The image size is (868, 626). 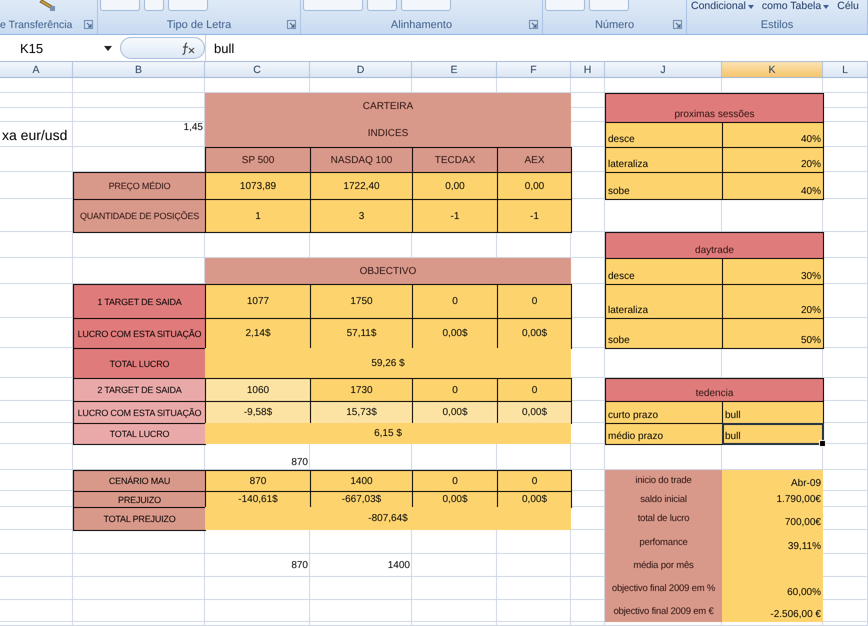 What do you see at coordinates (772, 542) in the screenshot?
I see `table-cell: 39,11%` at bounding box center [772, 542].